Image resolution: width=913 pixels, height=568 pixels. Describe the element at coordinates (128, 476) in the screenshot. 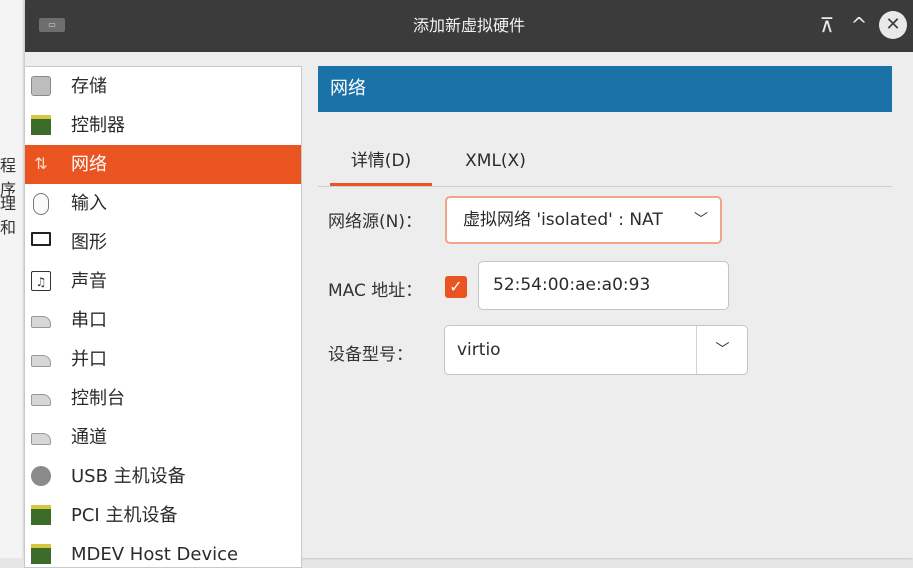

I see `hw-item-label: USB 主机设备` at that location.